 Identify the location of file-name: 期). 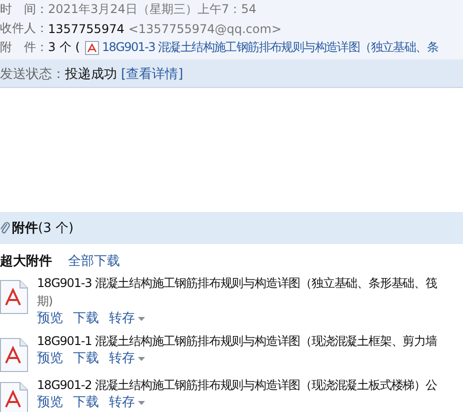
(45, 301).